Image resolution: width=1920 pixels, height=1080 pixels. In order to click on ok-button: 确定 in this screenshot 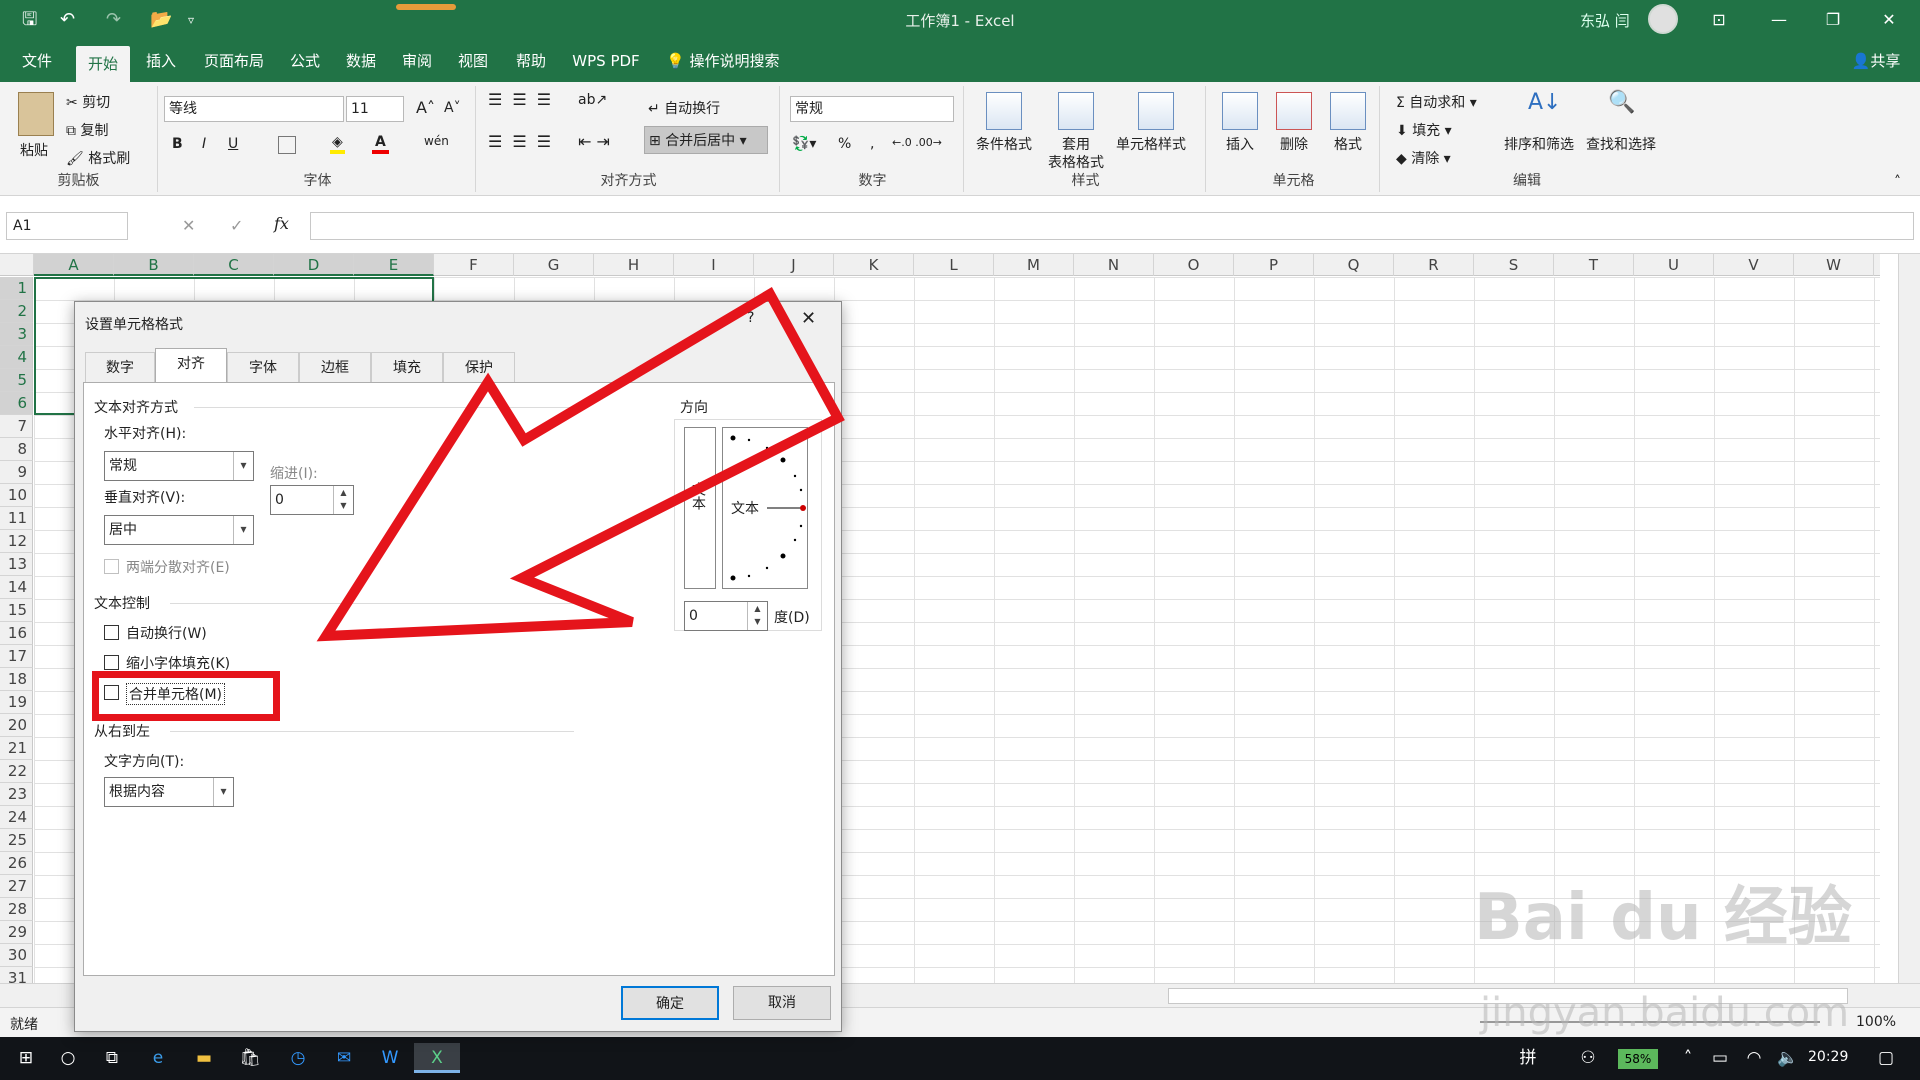, I will do `click(670, 1003)`.